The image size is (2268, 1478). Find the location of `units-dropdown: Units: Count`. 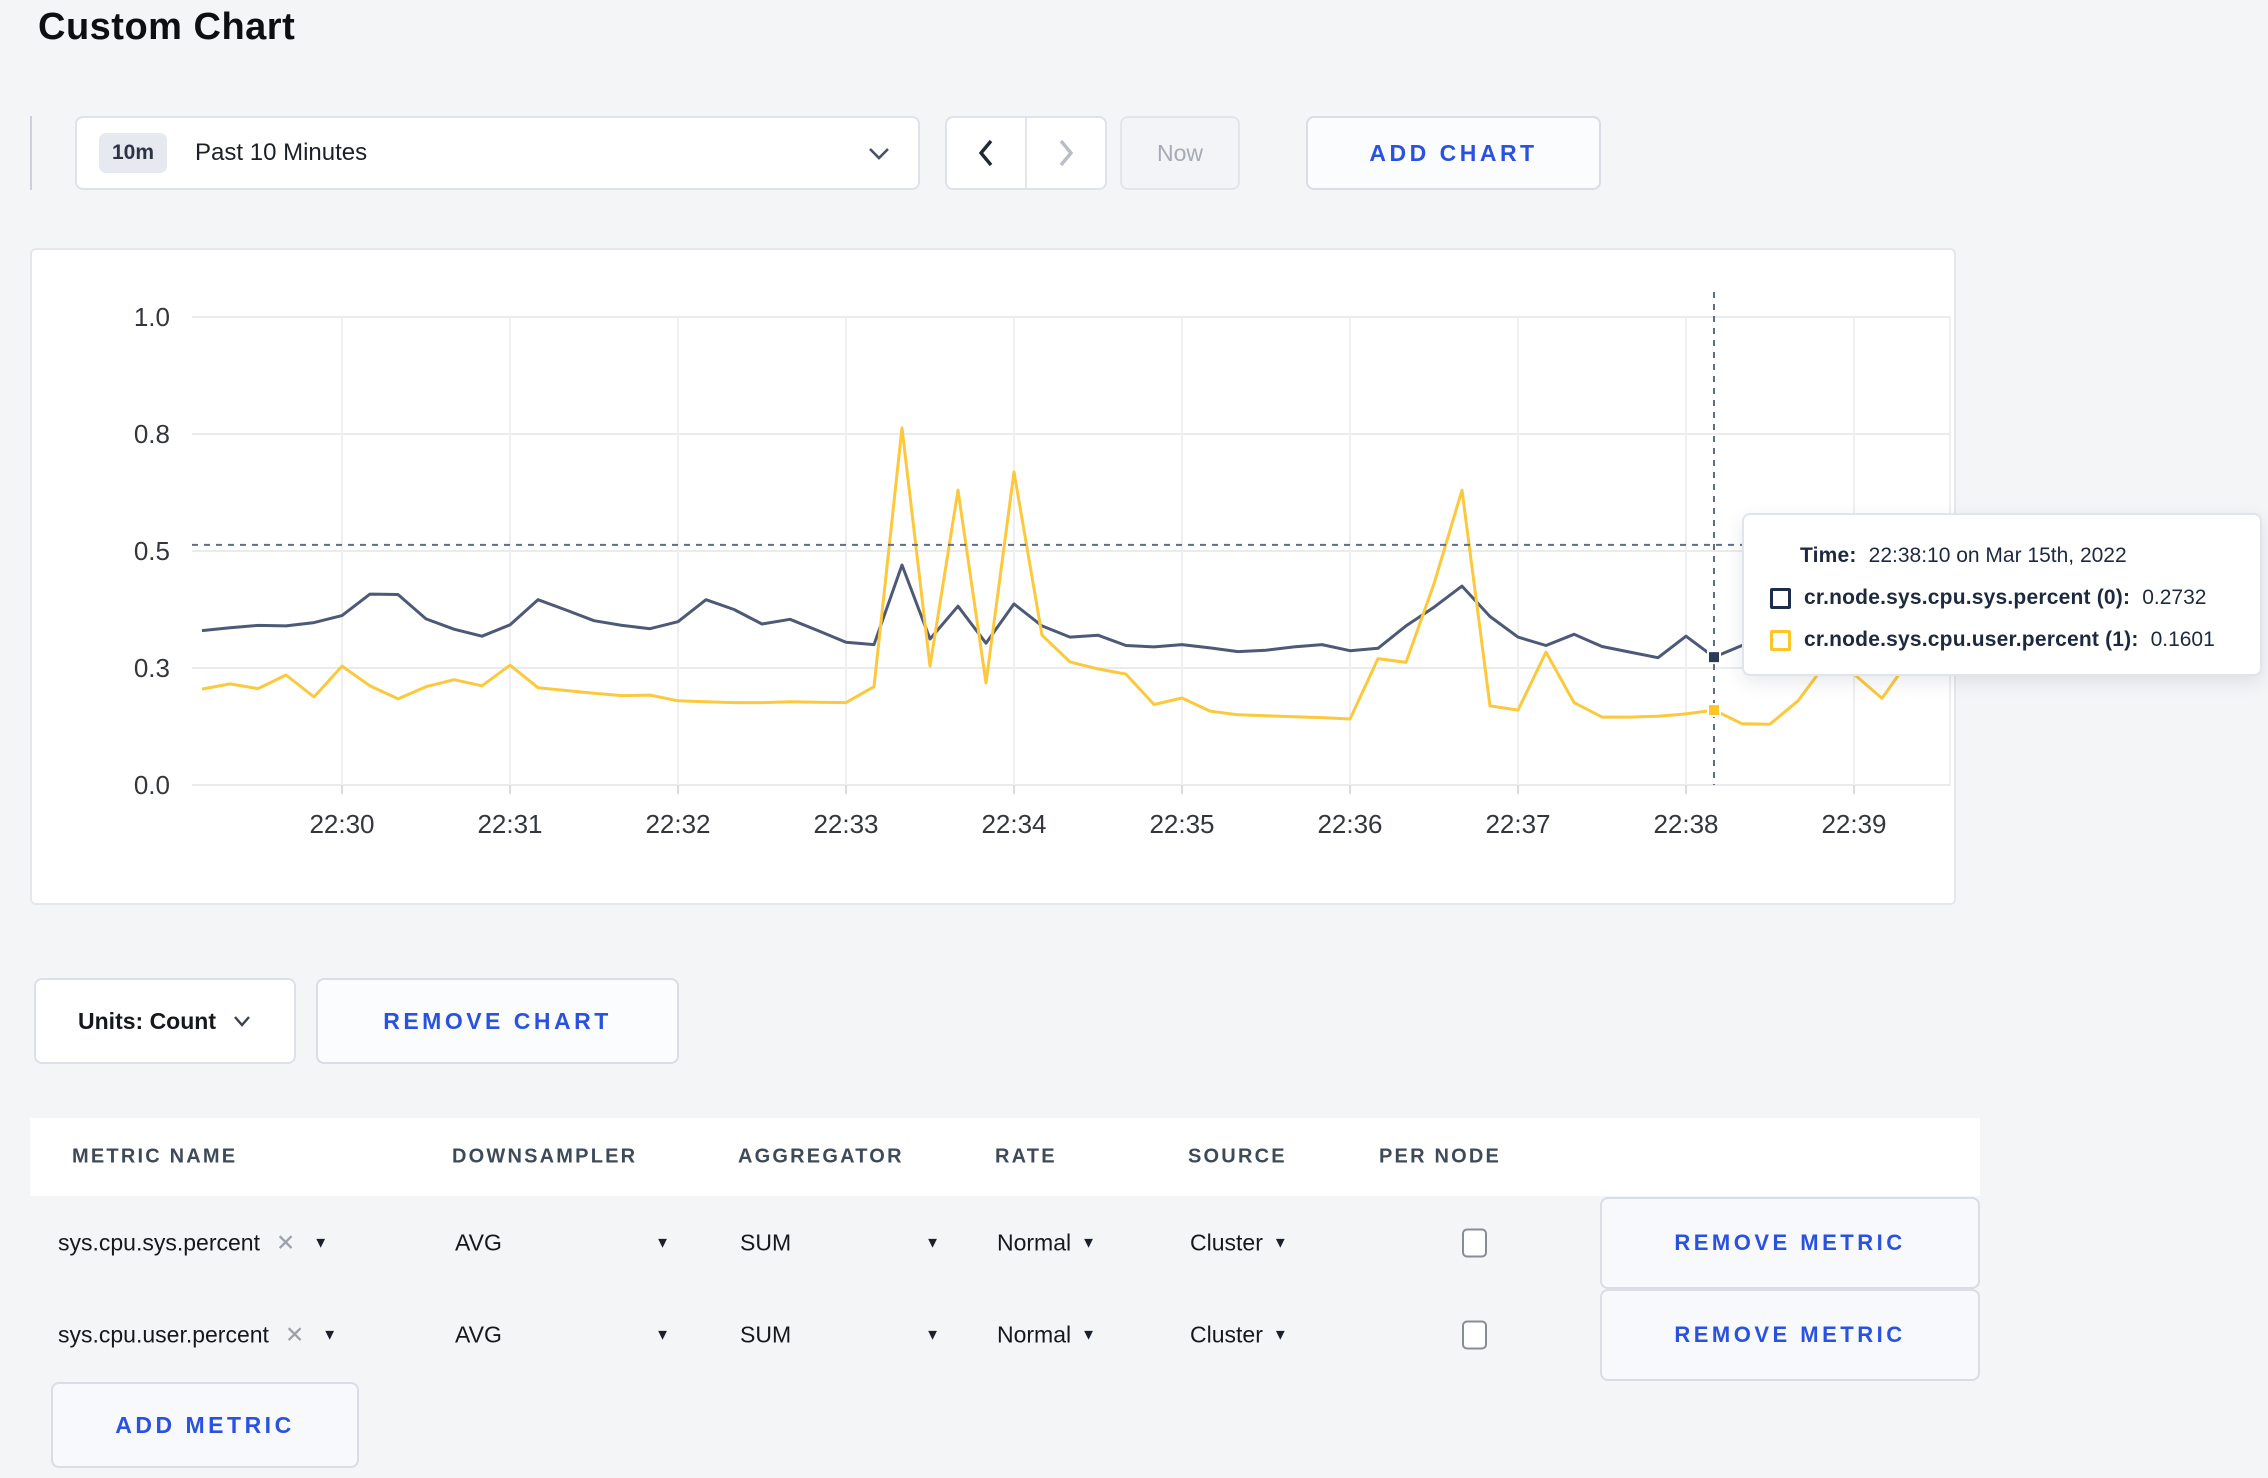

units-dropdown: Units: Count is located at coordinates (165, 1021).